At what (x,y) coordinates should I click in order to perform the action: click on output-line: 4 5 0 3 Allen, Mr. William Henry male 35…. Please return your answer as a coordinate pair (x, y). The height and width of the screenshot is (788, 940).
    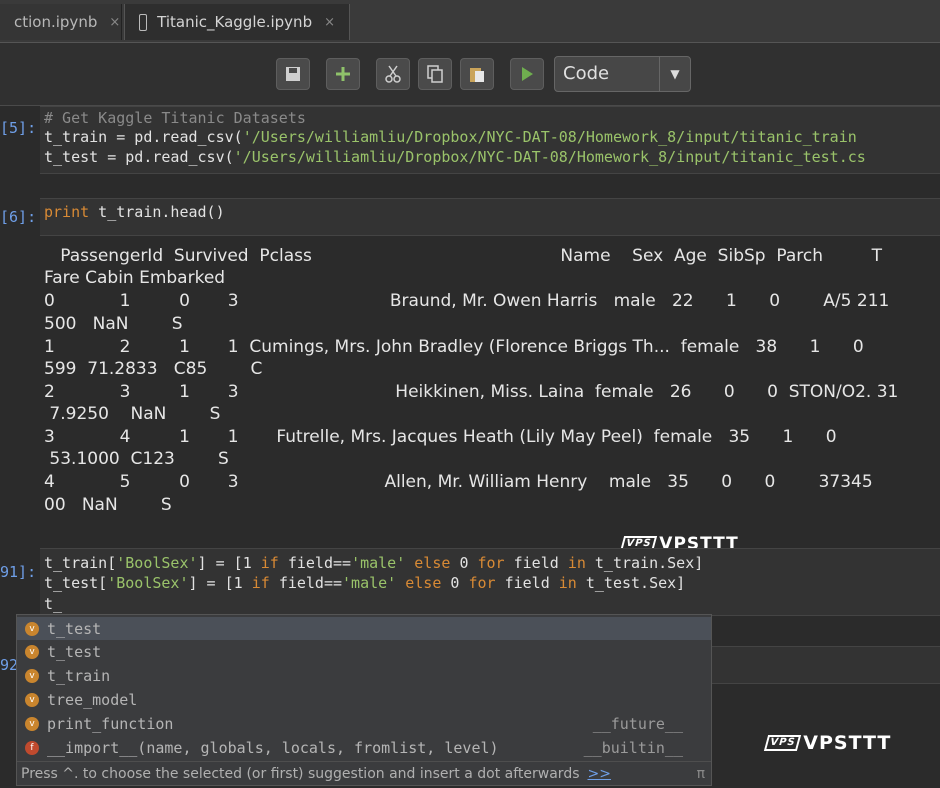
    Looking at the image, I should click on (458, 482).